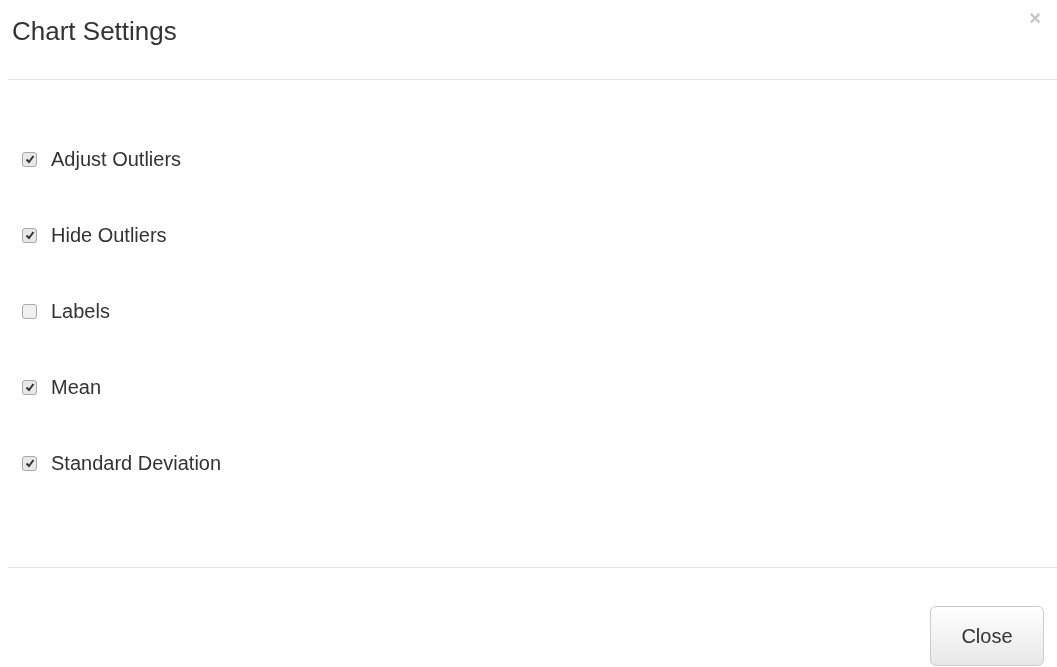  Describe the element at coordinates (94, 31) in the screenshot. I see `dialog-title: Chart Settings` at that location.